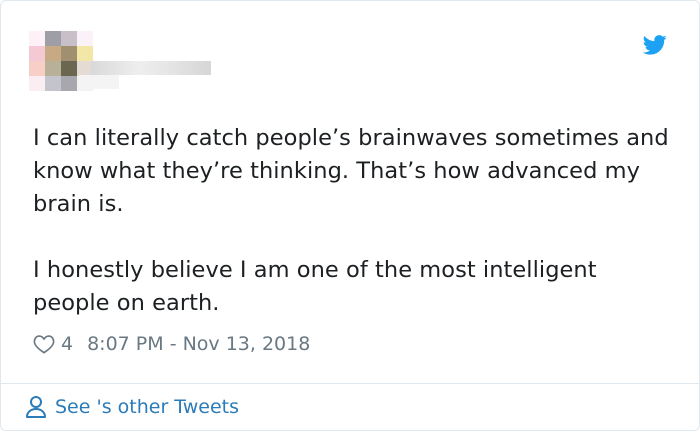  Describe the element at coordinates (67, 344) in the screenshot. I see `like-count: 4` at that location.